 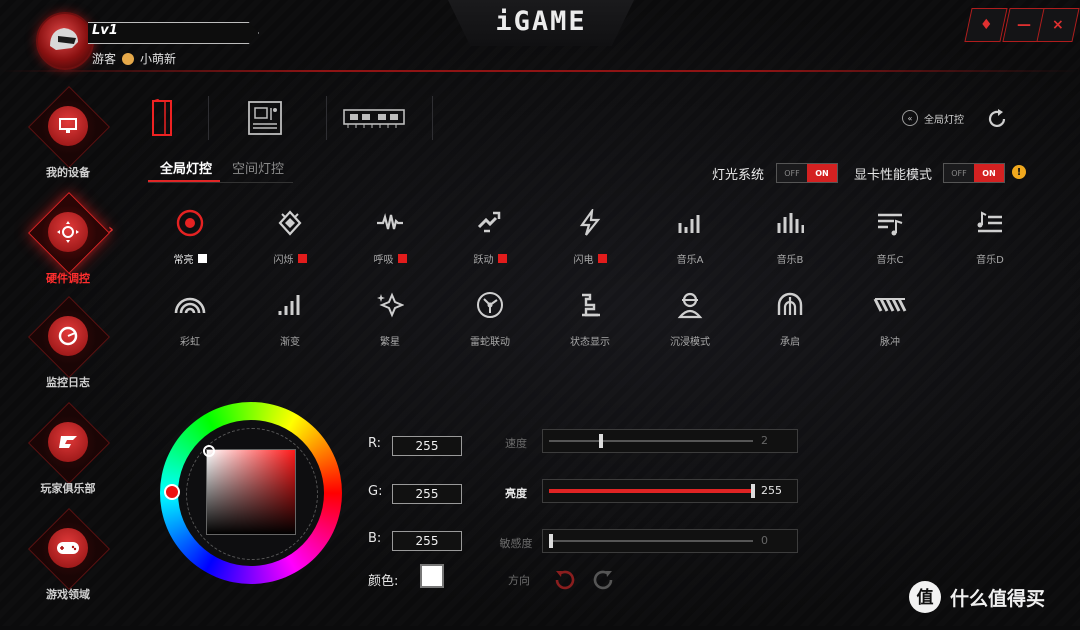 What do you see at coordinates (390, 238) in the screenshot?
I see `effect-breath: 呼吸` at bounding box center [390, 238].